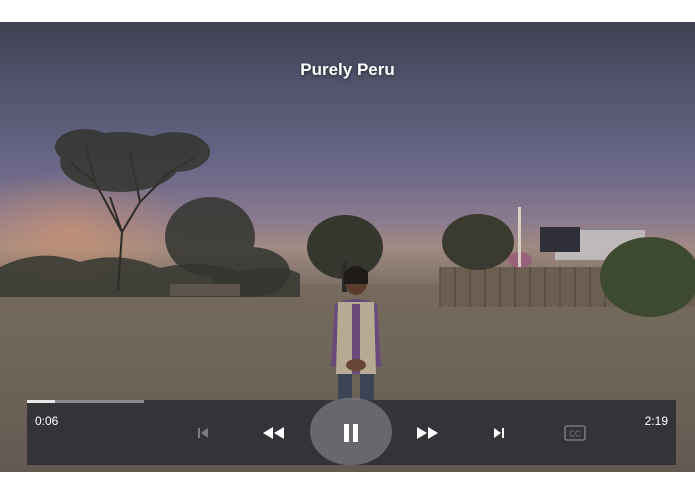 The width and height of the screenshot is (695, 494). Describe the element at coordinates (356, 333) in the screenshot. I see `person-figure` at that location.